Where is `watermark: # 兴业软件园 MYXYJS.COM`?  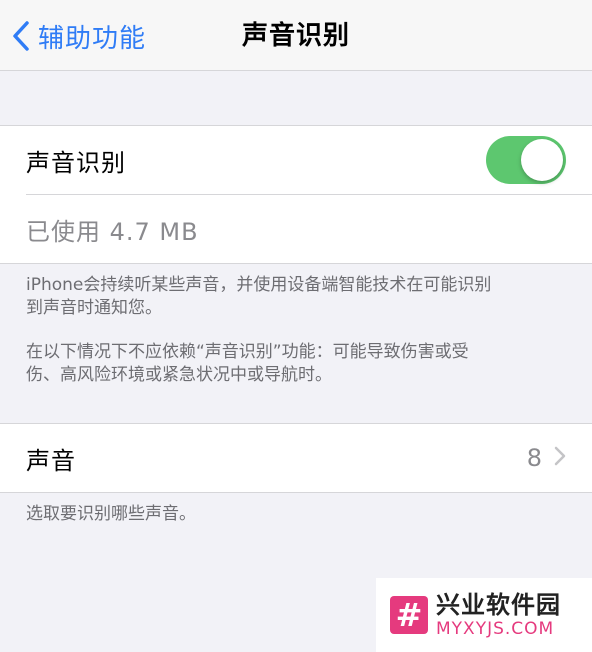 watermark: # 兴业软件园 MYXYJS.COM is located at coordinates (484, 615).